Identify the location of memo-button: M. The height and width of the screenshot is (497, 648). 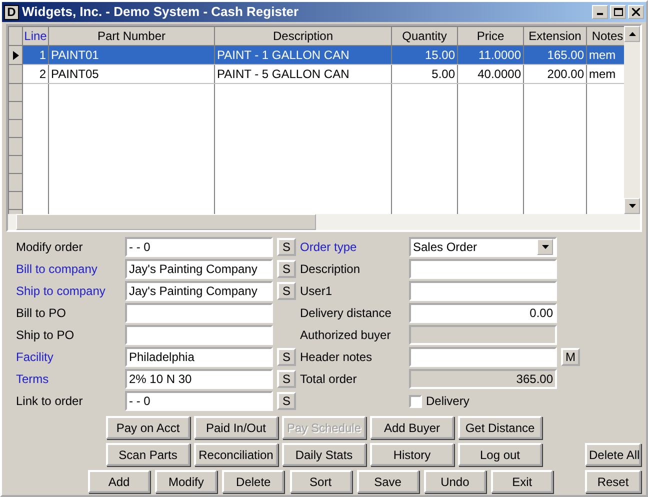
(570, 357).